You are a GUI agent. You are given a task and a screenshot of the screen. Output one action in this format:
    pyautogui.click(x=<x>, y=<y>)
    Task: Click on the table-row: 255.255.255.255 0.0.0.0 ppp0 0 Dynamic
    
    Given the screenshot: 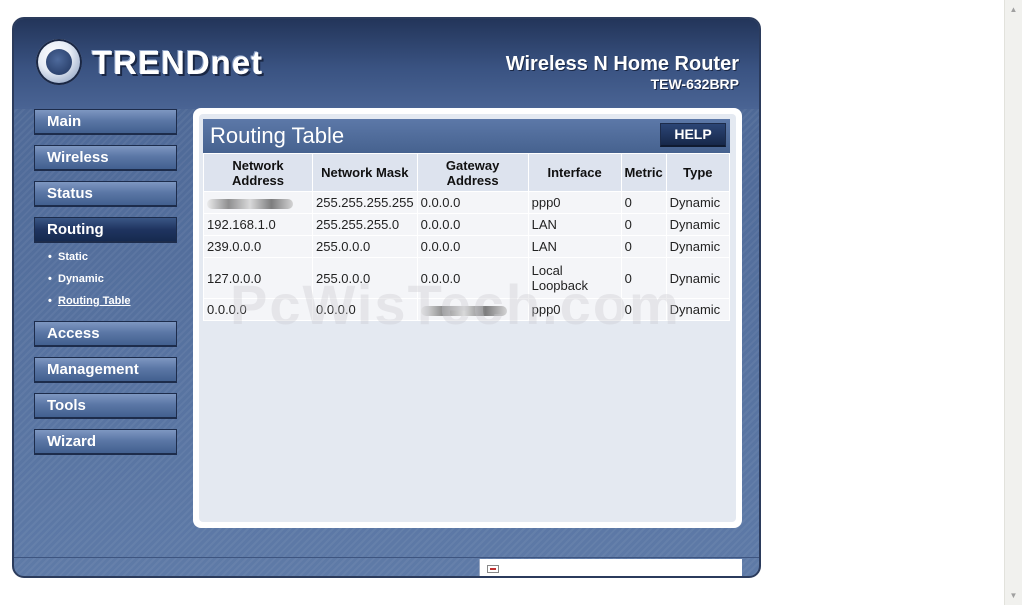 What is the action you would take?
    pyautogui.click(x=467, y=202)
    